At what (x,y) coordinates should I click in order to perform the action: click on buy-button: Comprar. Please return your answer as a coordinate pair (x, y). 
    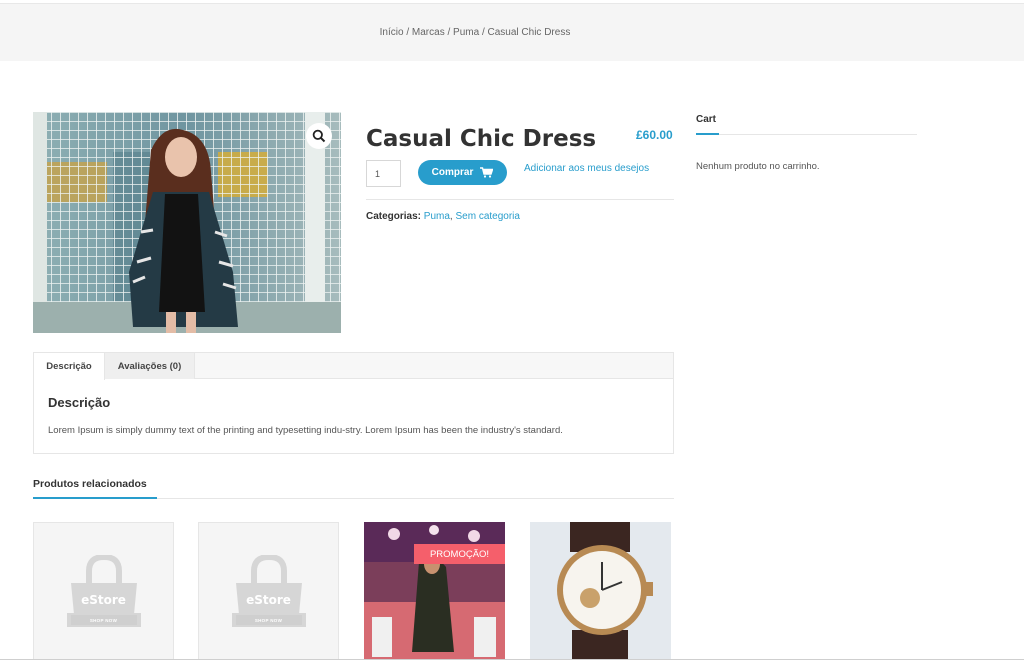
    Looking at the image, I should click on (462, 172).